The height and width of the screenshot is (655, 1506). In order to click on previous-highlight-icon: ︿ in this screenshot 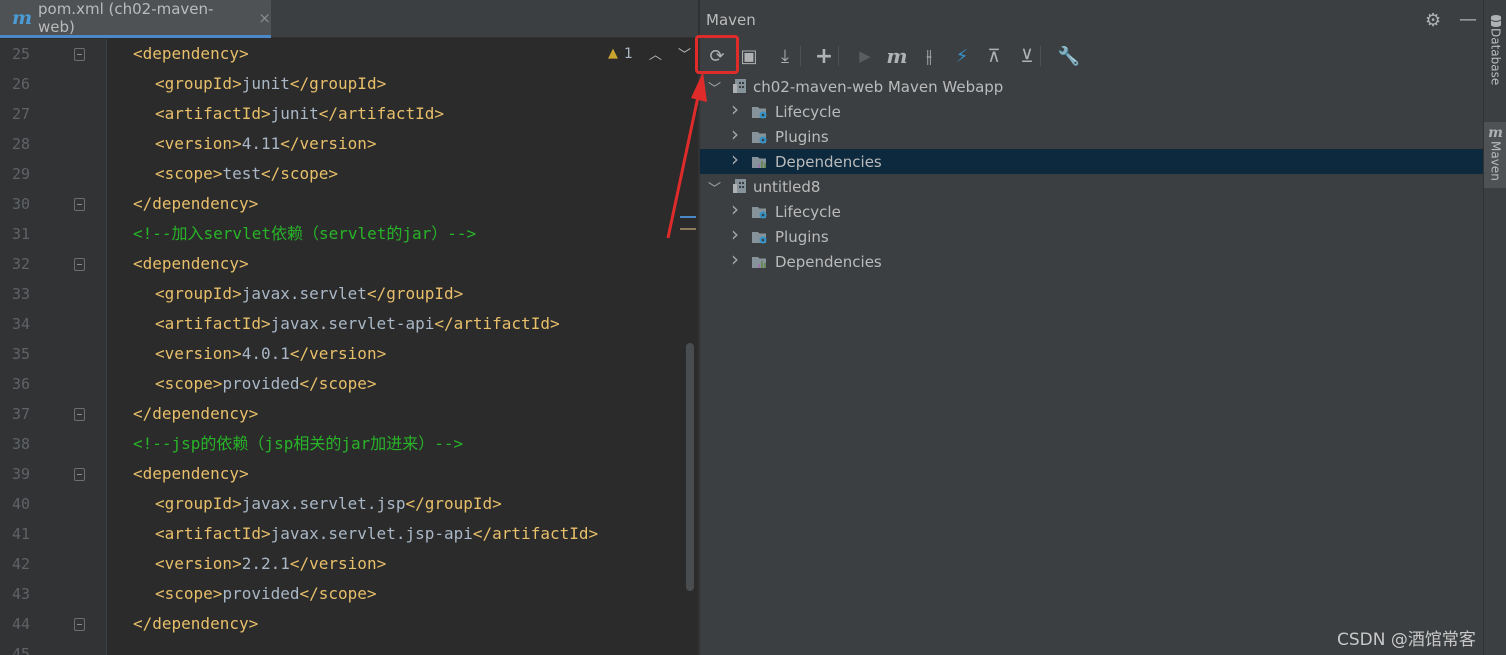, I will do `click(655, 53)`.